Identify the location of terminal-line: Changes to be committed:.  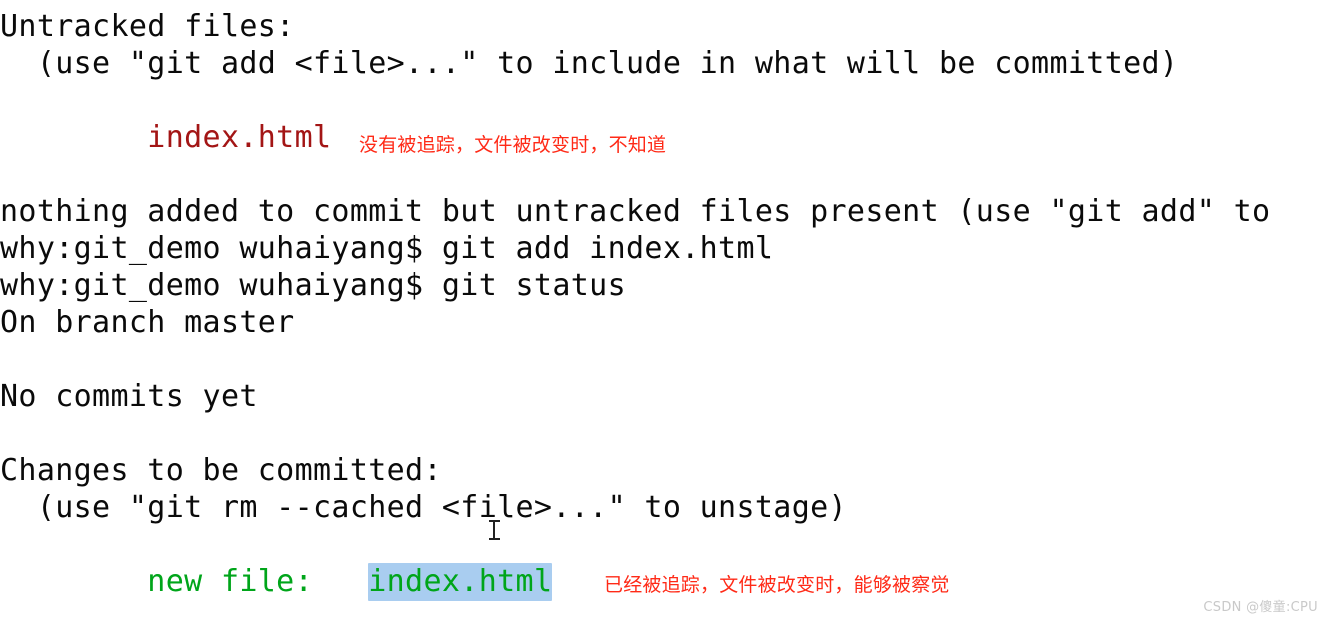
(221, 470).